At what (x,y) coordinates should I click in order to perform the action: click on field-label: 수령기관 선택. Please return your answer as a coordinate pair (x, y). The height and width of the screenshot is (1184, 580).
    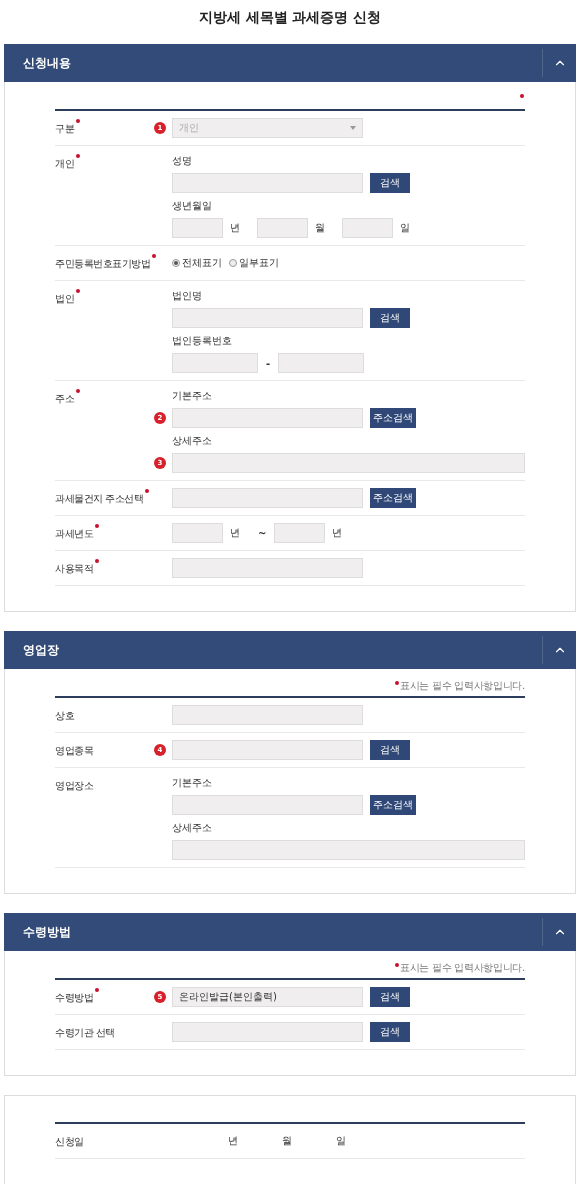
    Looking at the image, I should click on (85, 1032).